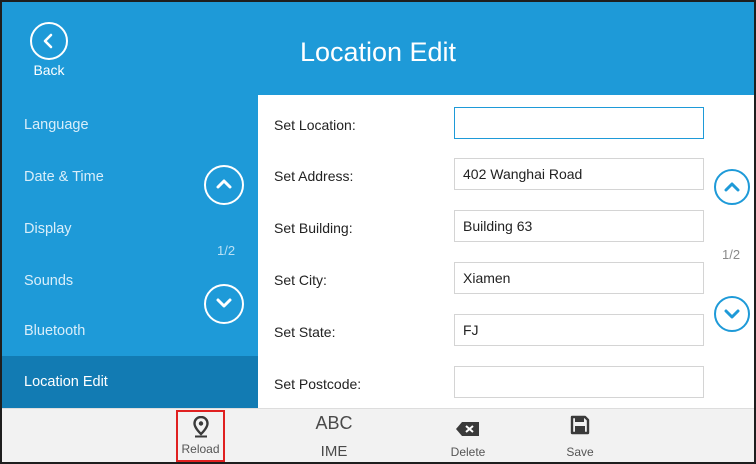 The image size is (756, 464). What do you see at coordinates (579, 382) in the screenshot?
I see `set-postcode-field` at bounding box center [579, 382].